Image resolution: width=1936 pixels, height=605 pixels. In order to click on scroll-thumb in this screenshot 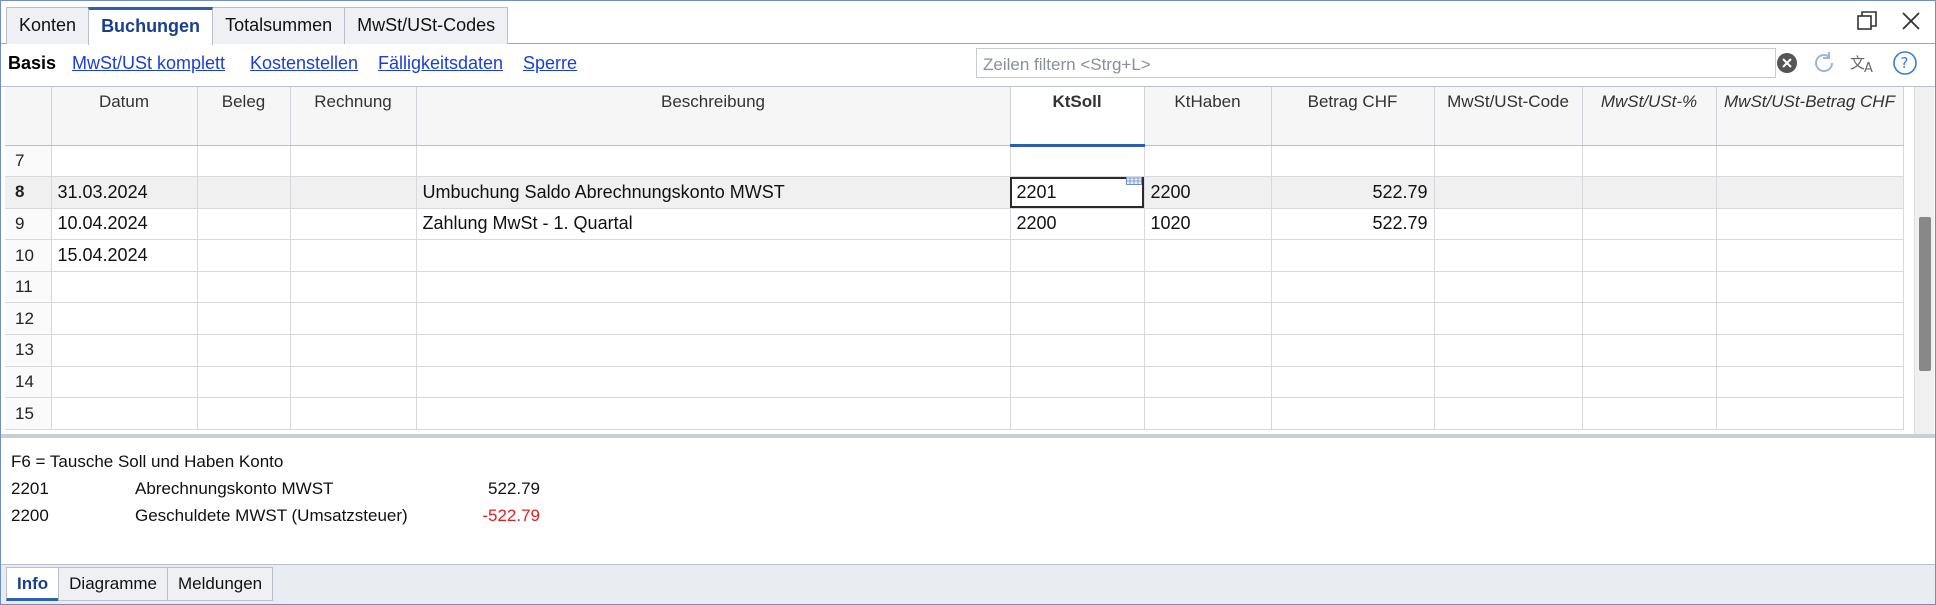, I will do `click(1925, 294)`.